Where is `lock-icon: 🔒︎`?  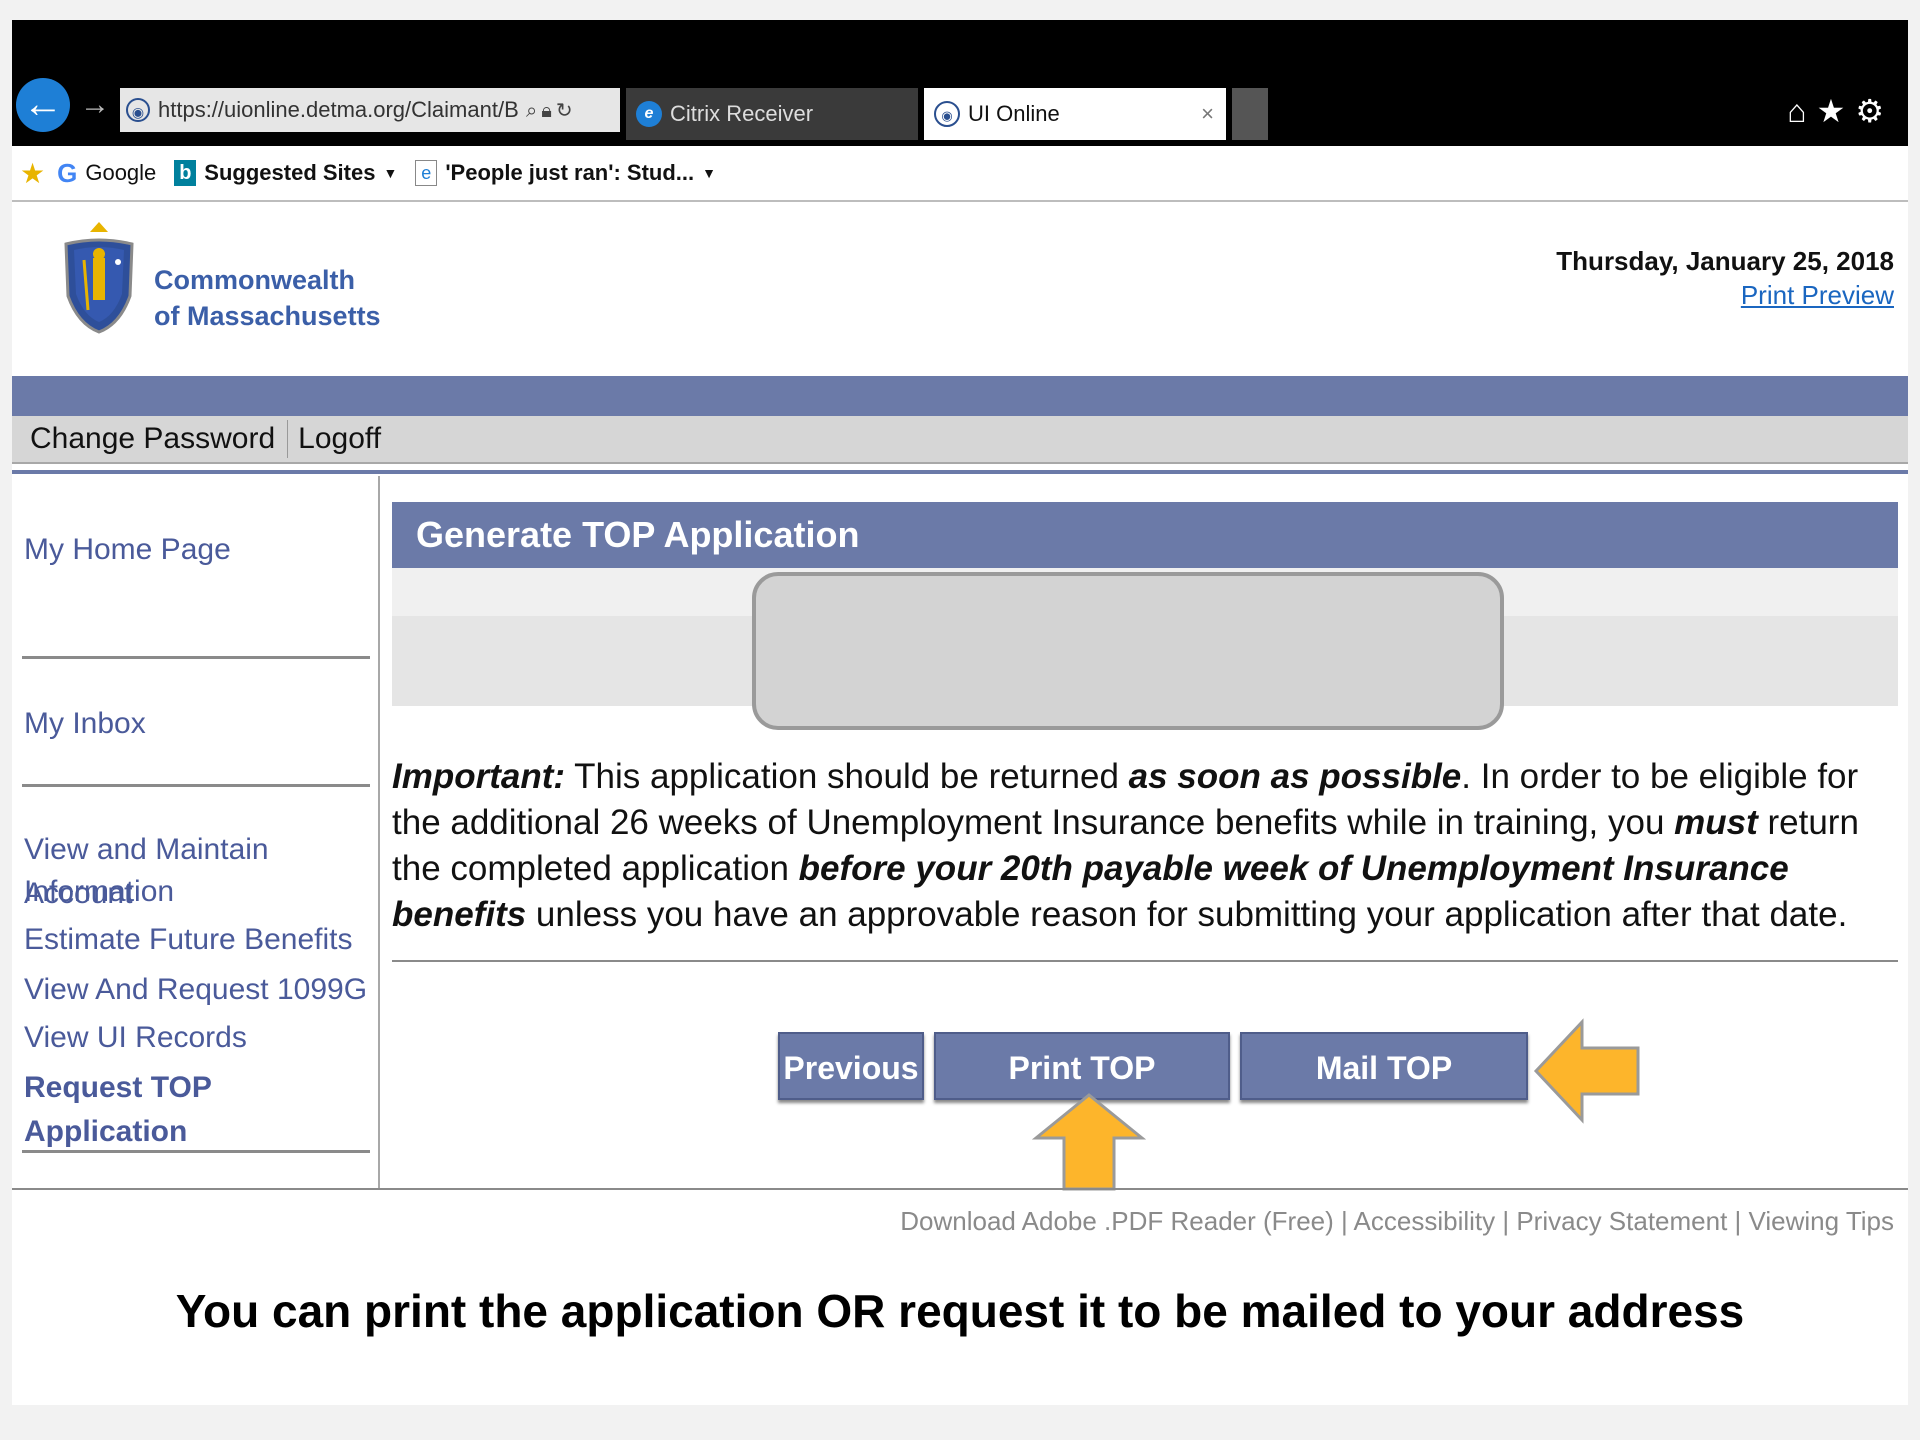
lock-icon: 🔒︎ is located at coordinates (548, 111).